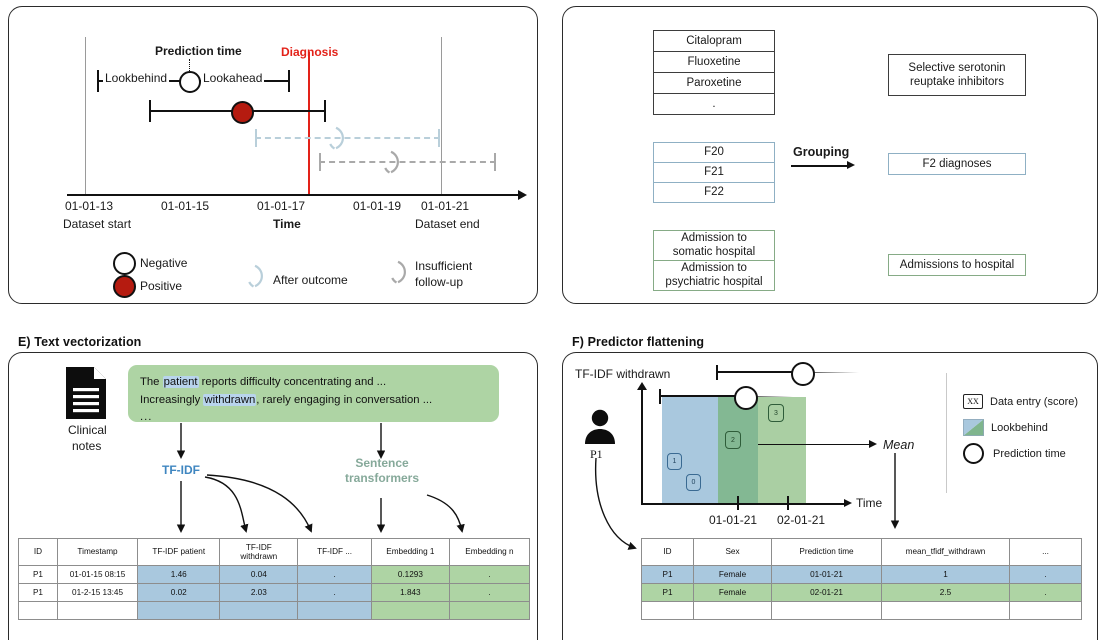 The width and height of the screenshot is (1106, 641). I want to click on group-source-ellipsis-1: ., so click(714, 104).